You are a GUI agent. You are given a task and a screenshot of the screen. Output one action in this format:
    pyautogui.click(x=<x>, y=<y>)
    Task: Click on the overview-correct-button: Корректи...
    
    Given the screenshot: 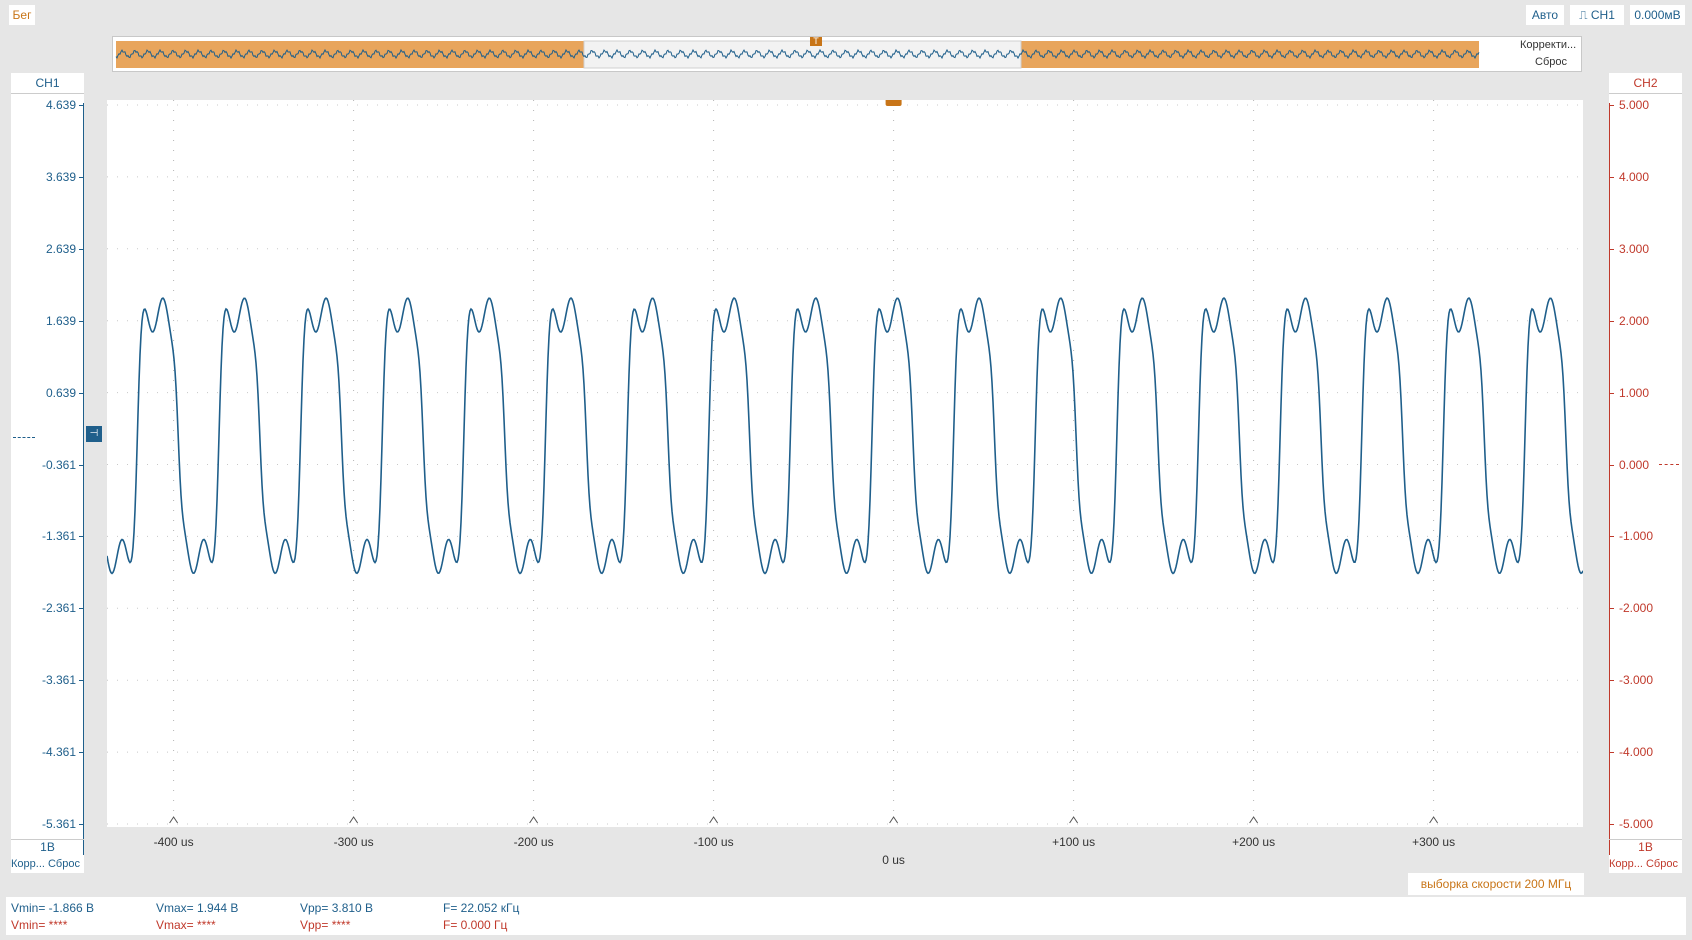 What is the action you would take?
    pyautogui.click(x=1548, y=45)
    